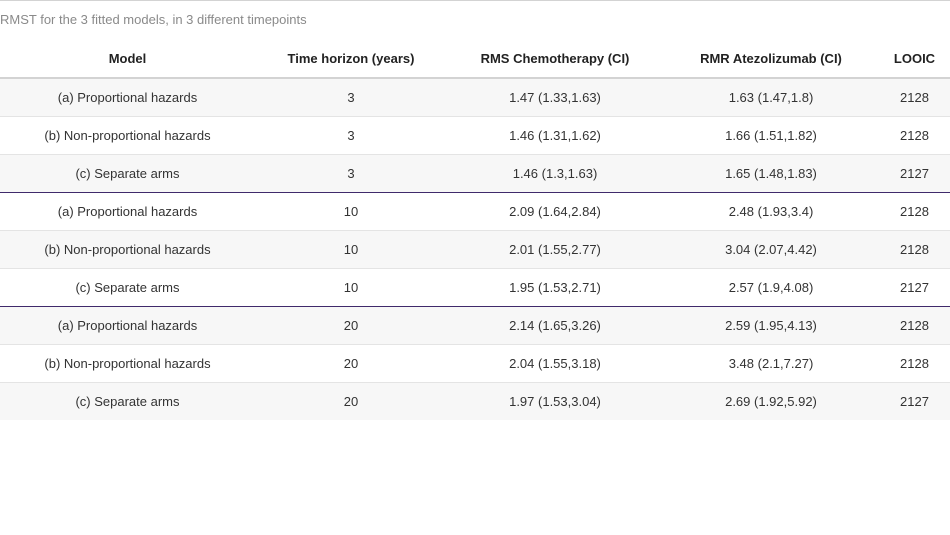  What do you see at coordinates (914, 59) in the screenshot?
I see `header-looic: LOOIC` at bounding box center [914, 59].